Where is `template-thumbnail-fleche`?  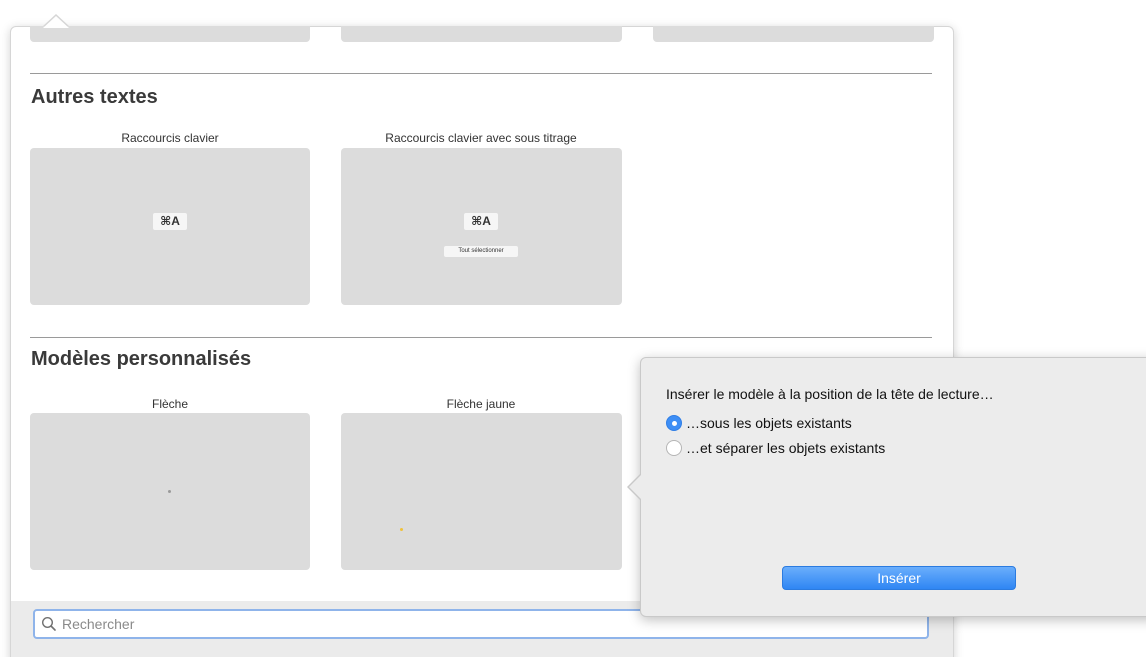 template-thumbnail-fleche is located at coordinates (170, 491).